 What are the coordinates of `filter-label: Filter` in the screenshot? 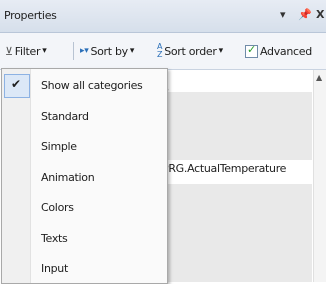 It's located at (27, 51).